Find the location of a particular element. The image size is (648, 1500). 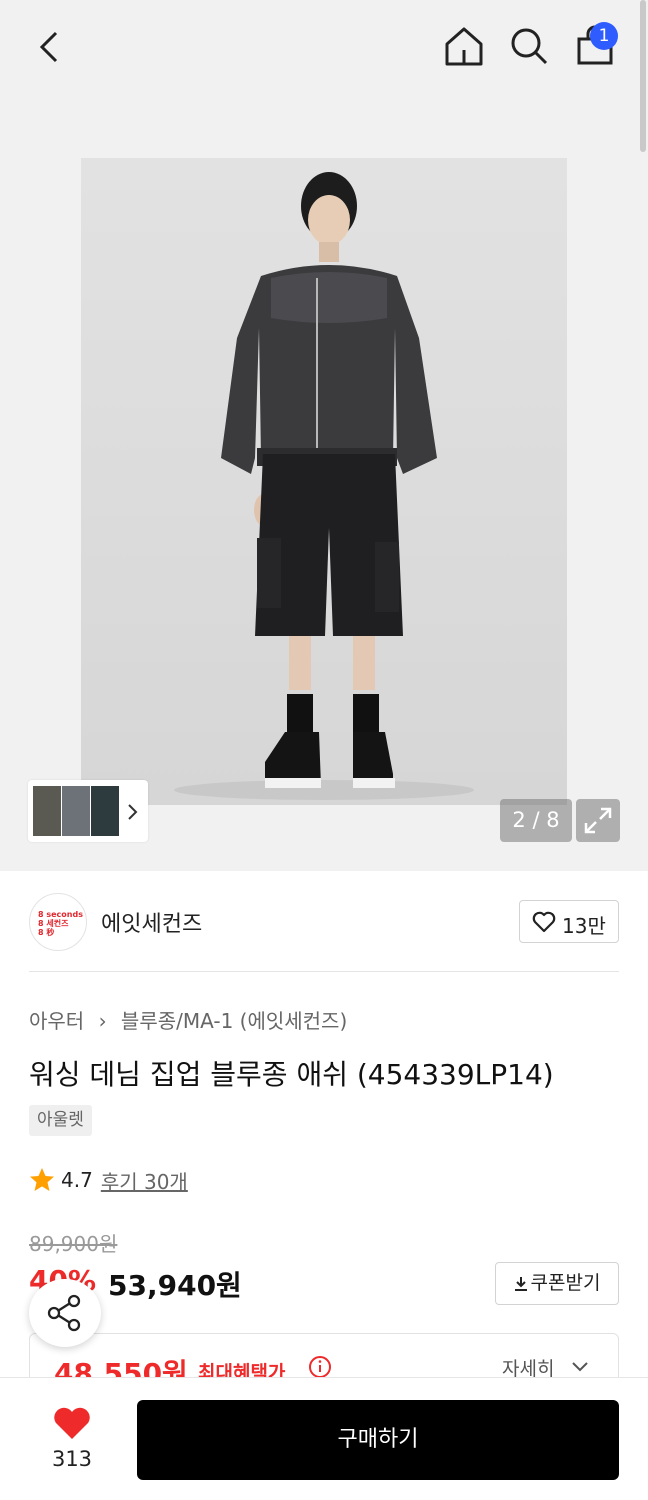

breadcrumb: 아우터 › 블루종/MA-1 (에잇세컨즈) is located at coordinates (188, 1019).